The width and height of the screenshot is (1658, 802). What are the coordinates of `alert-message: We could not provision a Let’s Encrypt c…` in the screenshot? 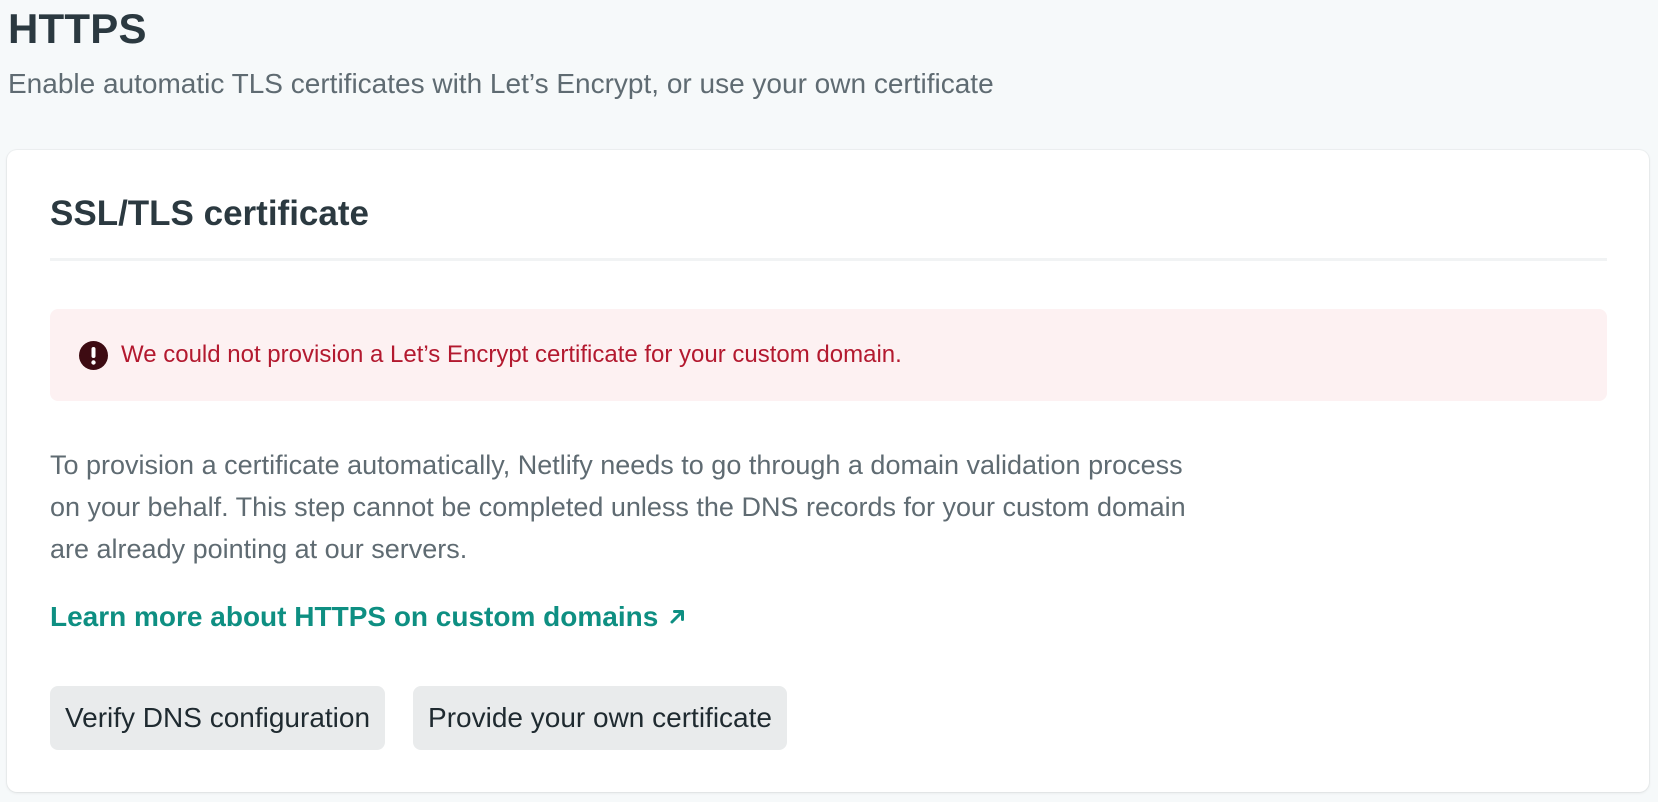 It's located at (511, 354).